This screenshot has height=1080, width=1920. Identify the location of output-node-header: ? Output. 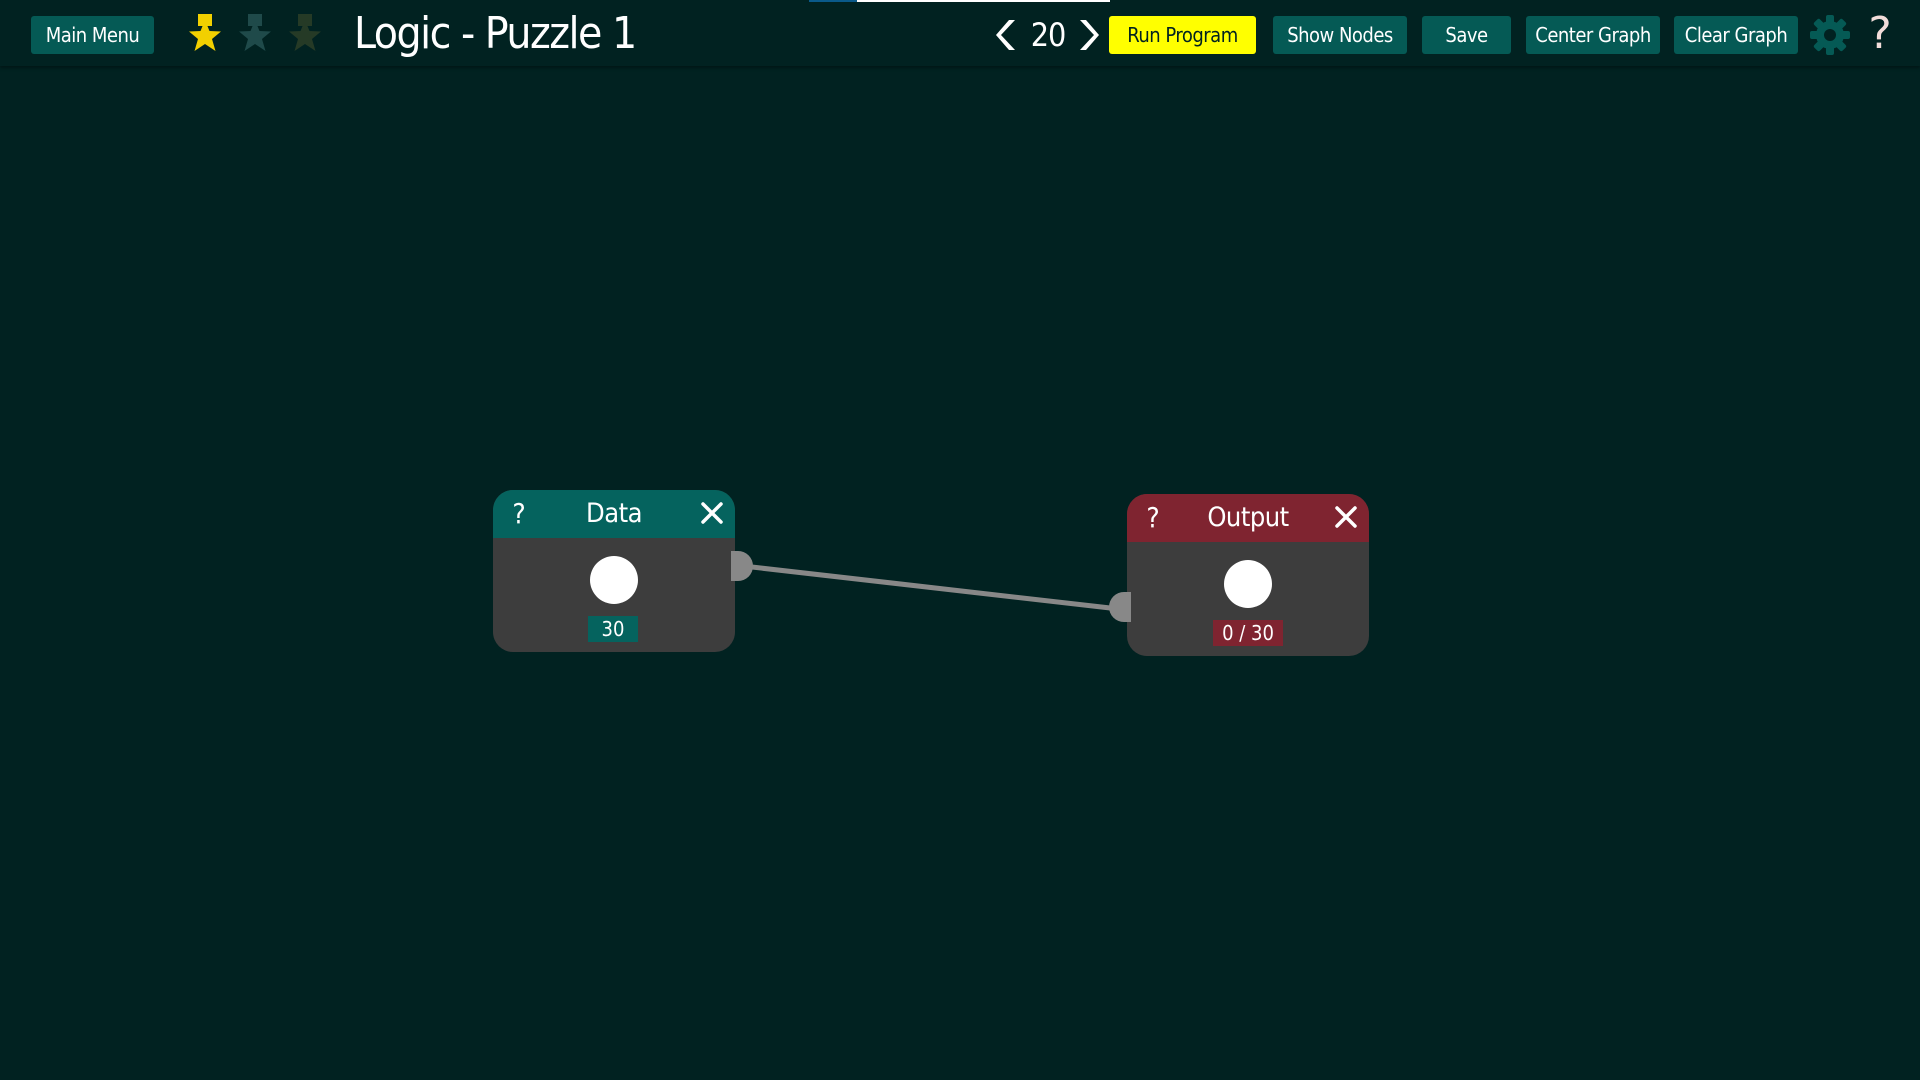
(1248, 518).